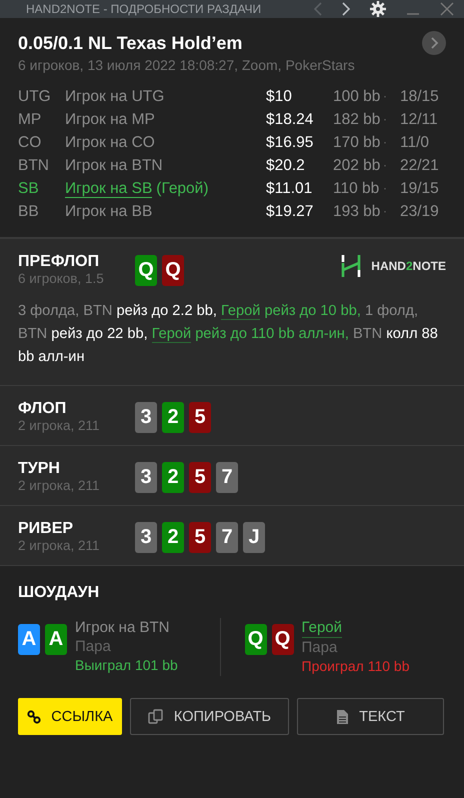 The height and width of the screenshot is (798, 464). Describe the element at coordinates (130, 43) in the screenshot. I see `hand-title: 0.05/0.1 NL Texas Hold’em` at that location.